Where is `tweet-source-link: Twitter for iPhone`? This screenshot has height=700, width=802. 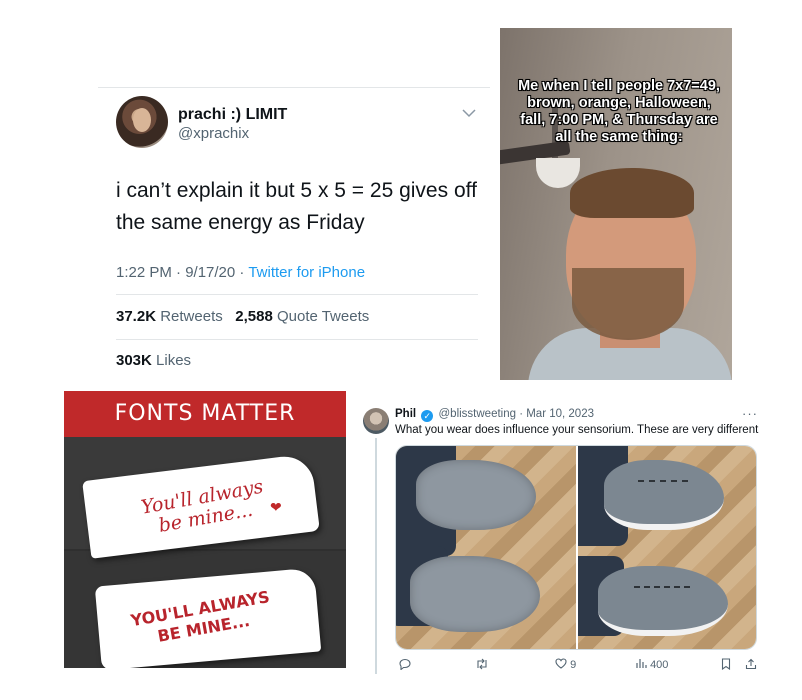 tweet-source-link: Twitter for iPhone is located at coordinates (306, 272).